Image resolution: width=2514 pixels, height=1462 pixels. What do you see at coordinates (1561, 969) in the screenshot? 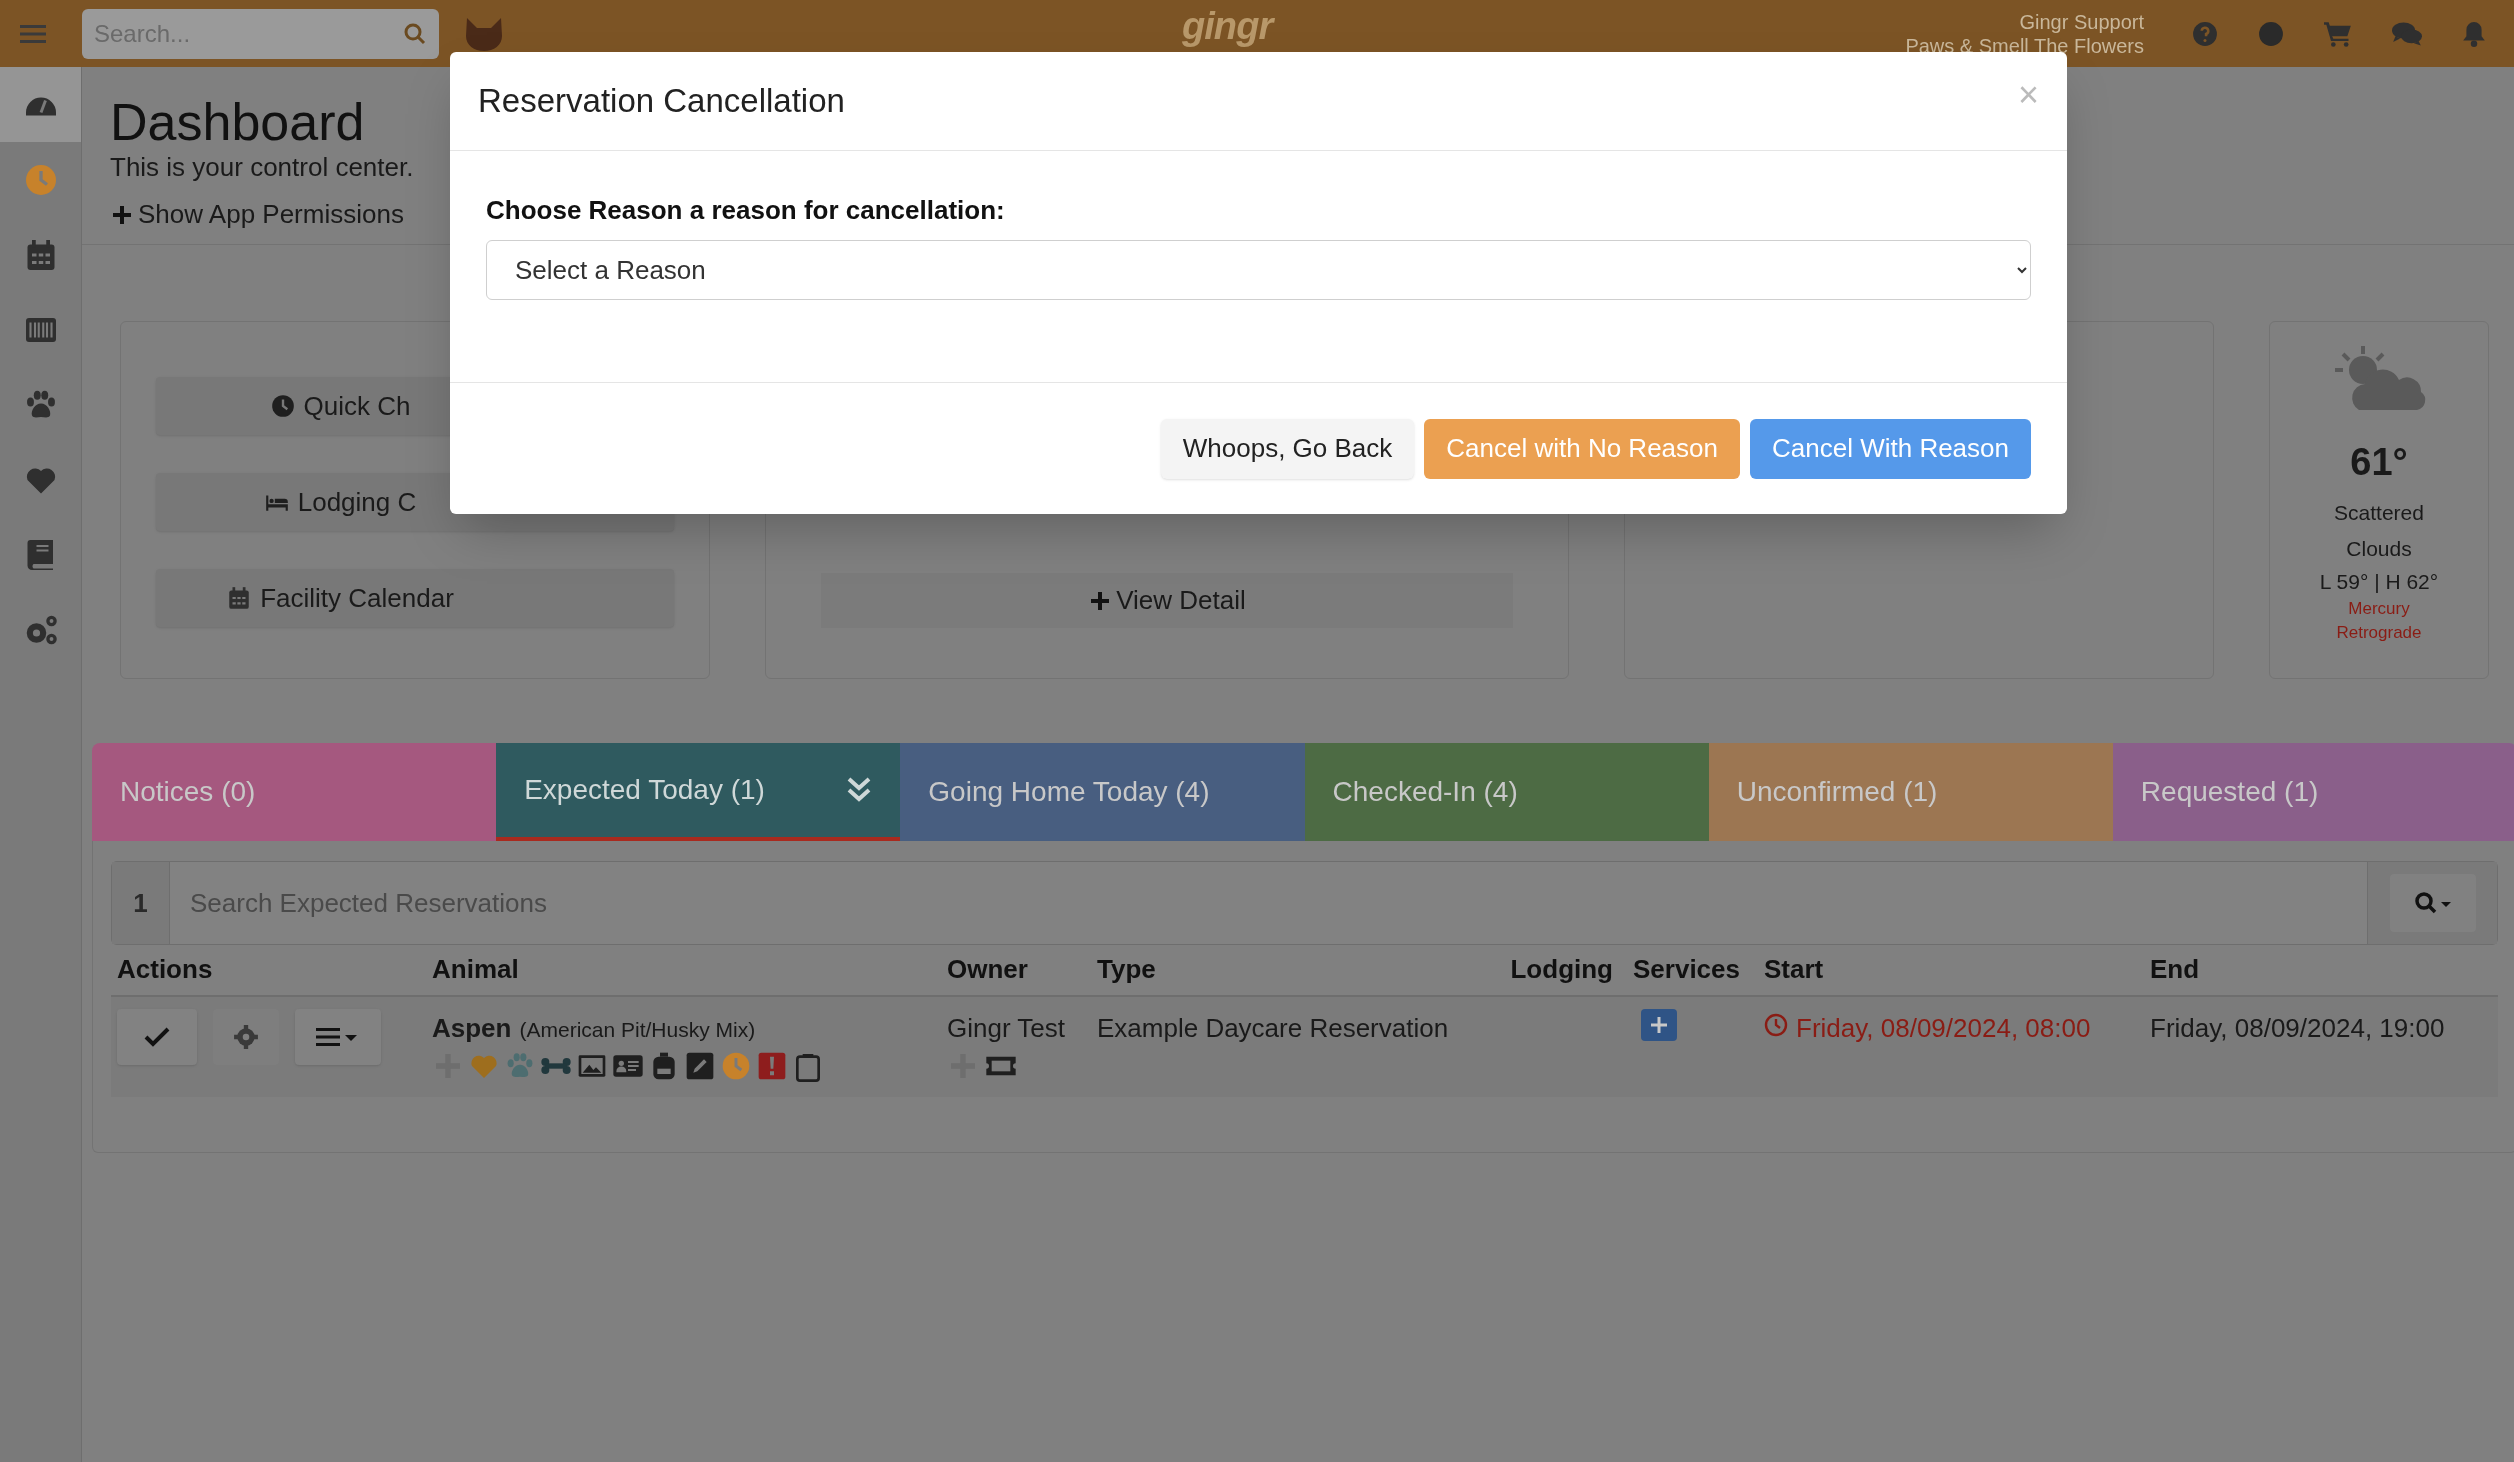
I see `column-header: Lodging` at bounding box center [1561, 969].